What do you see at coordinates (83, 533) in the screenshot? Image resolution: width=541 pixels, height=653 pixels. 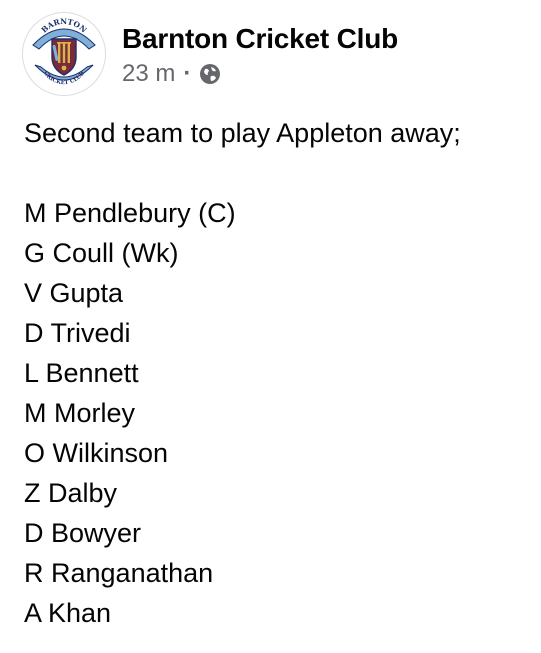 I see `player-item: D Bowyer` at bounding box center [83, 533].